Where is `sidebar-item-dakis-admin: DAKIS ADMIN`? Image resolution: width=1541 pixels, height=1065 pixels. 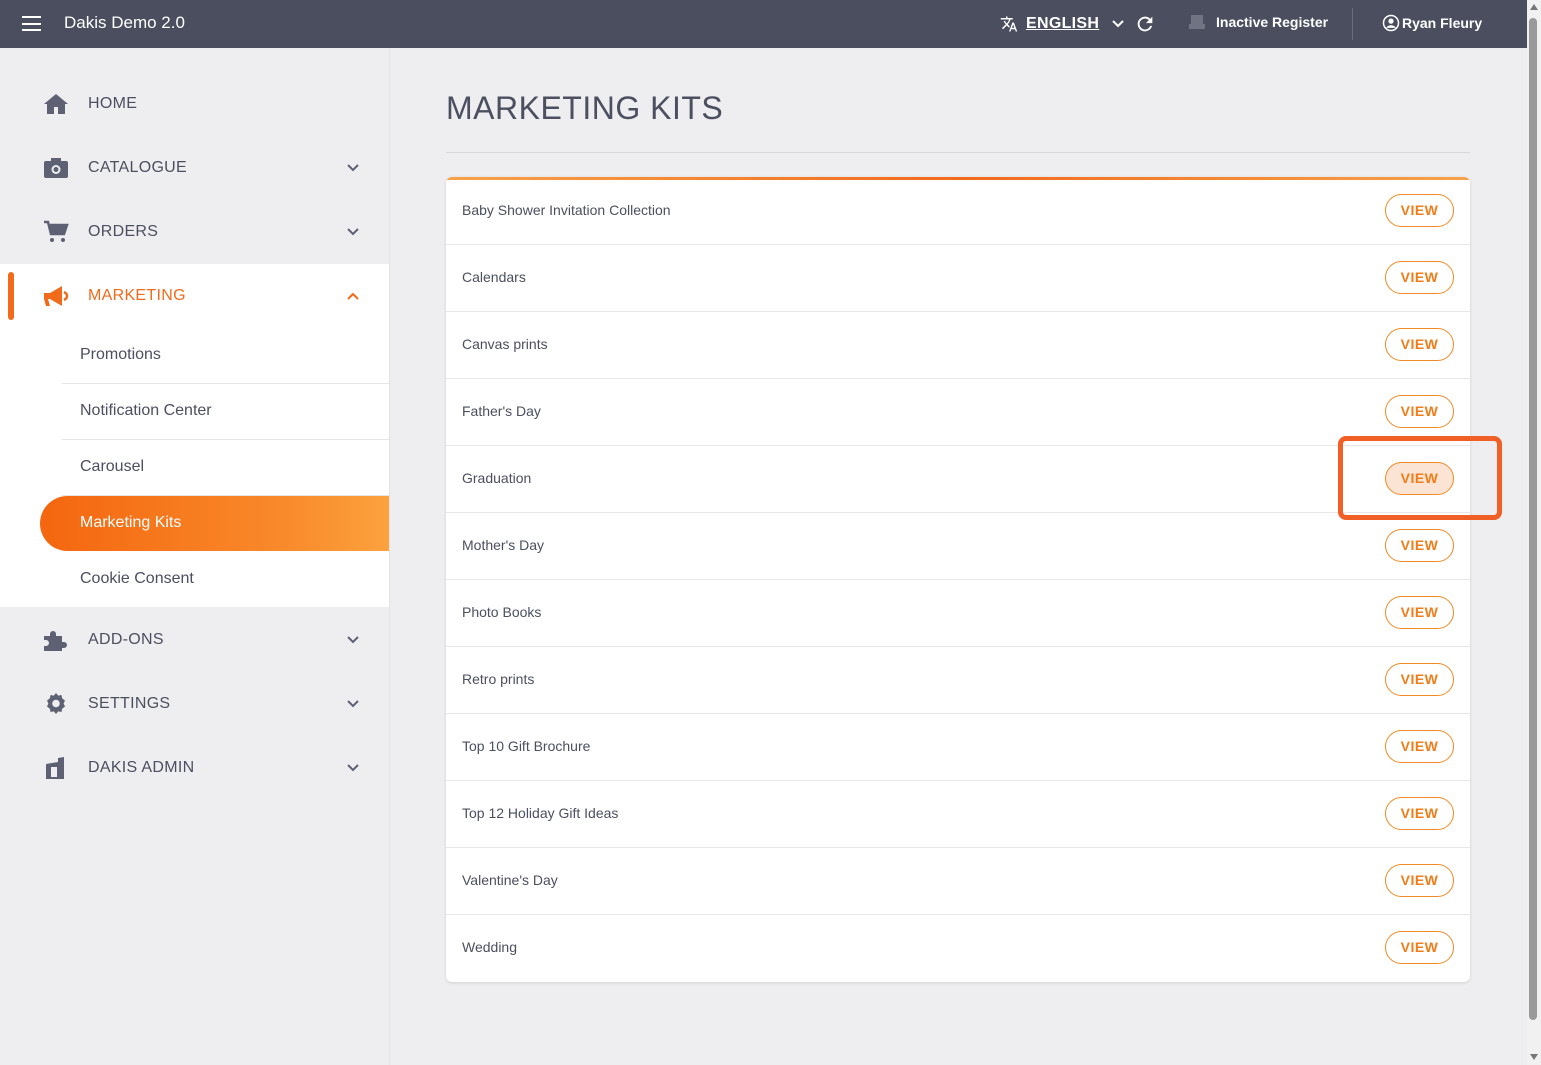 sidebar-item-dakis-admin: DAKIS ADMIN is located at coordinates (195, 768).